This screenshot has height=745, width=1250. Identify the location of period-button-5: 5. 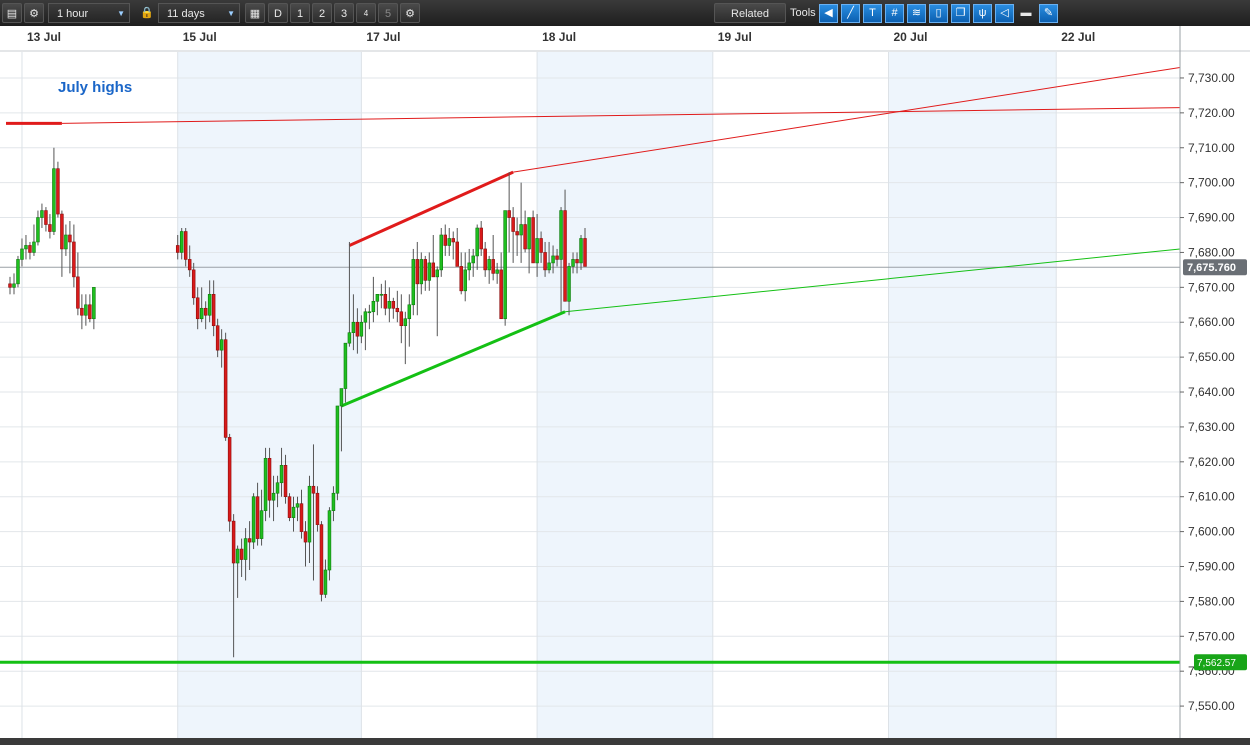
(388, 13).